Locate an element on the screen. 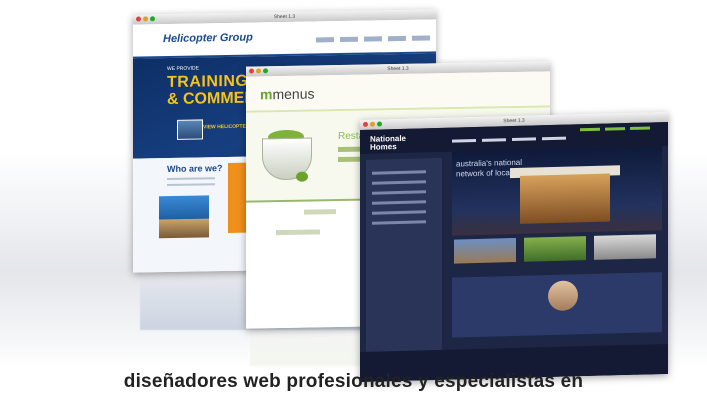 Image resolution: width=707 pixels, height=394 pixels. logo-line-2: Homes is located at coordinates (383, 147).